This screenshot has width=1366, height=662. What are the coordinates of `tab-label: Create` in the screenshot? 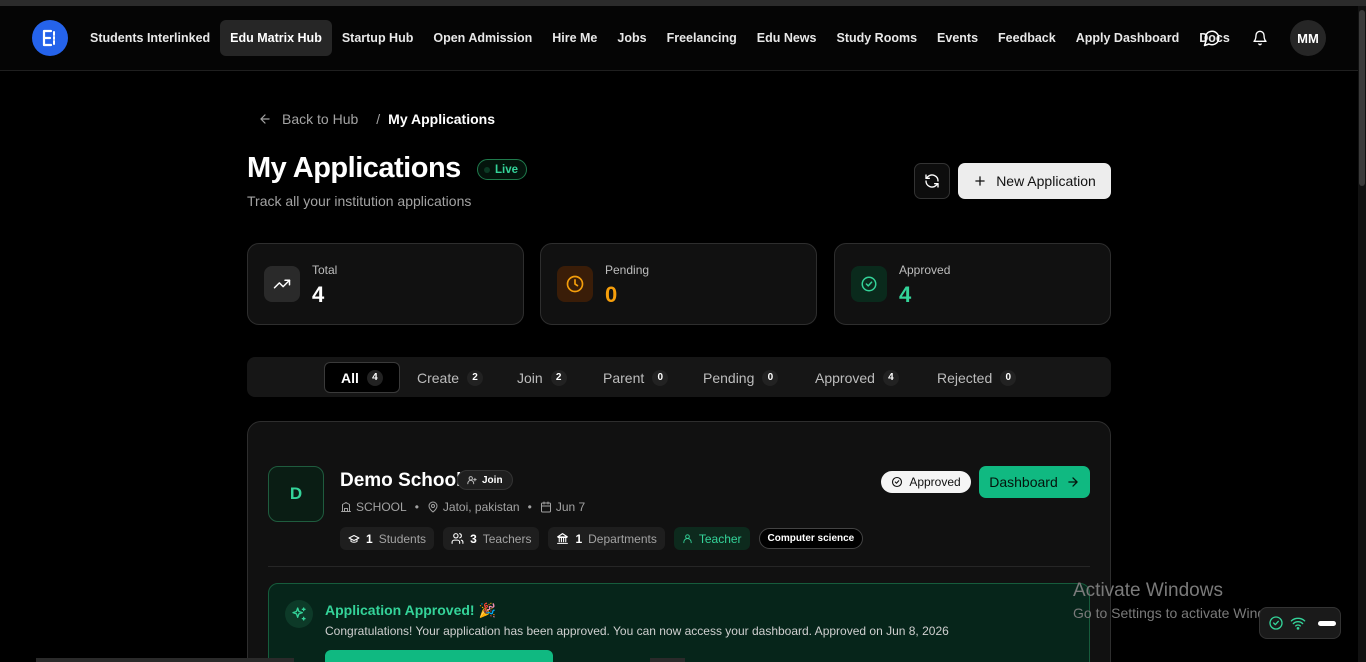 It's located at (438, 377).